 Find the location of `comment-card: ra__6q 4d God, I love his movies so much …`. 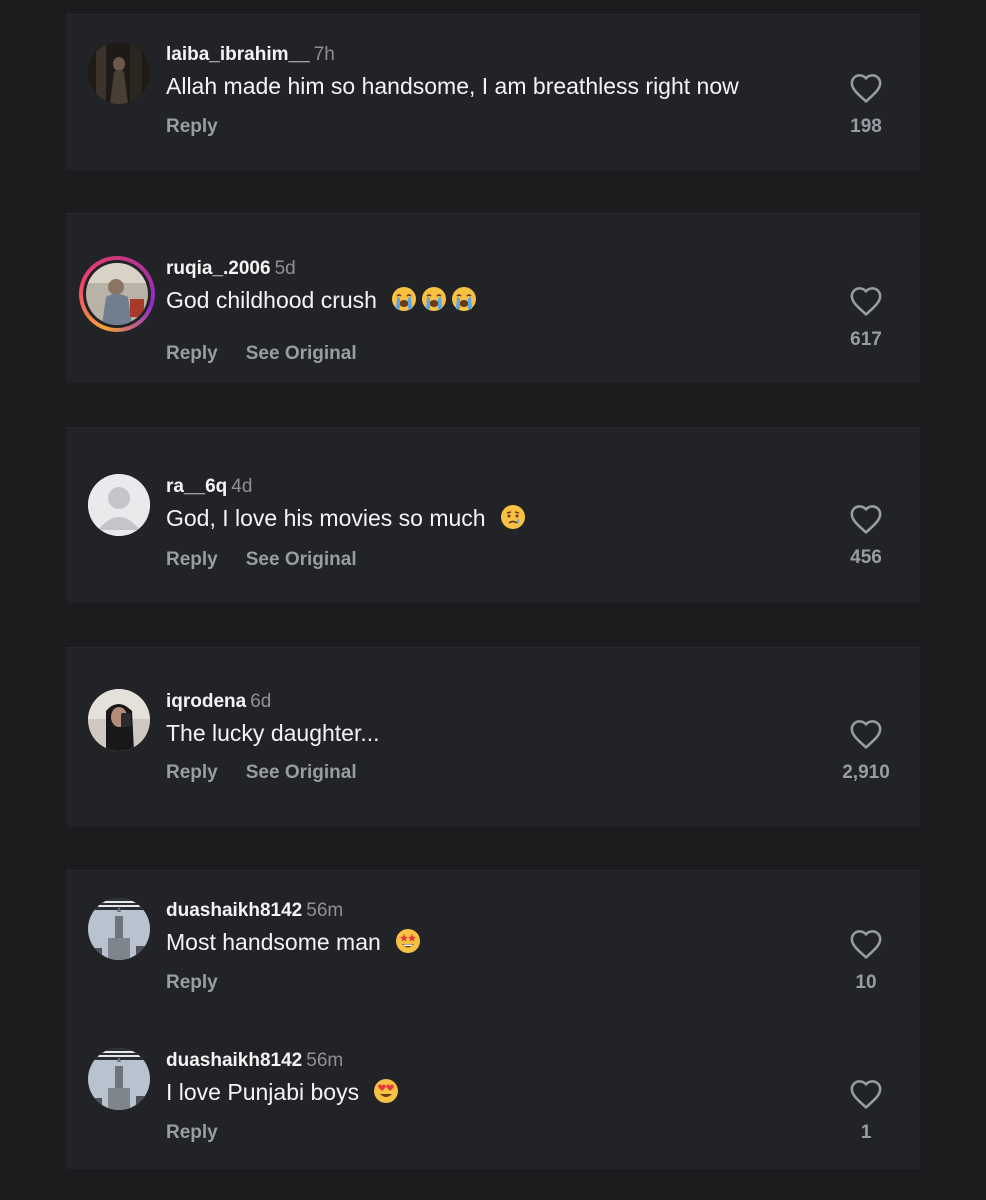

comment-card: ra__6q 4d God, I love his movies so much … is located at coordinates (493, 515).